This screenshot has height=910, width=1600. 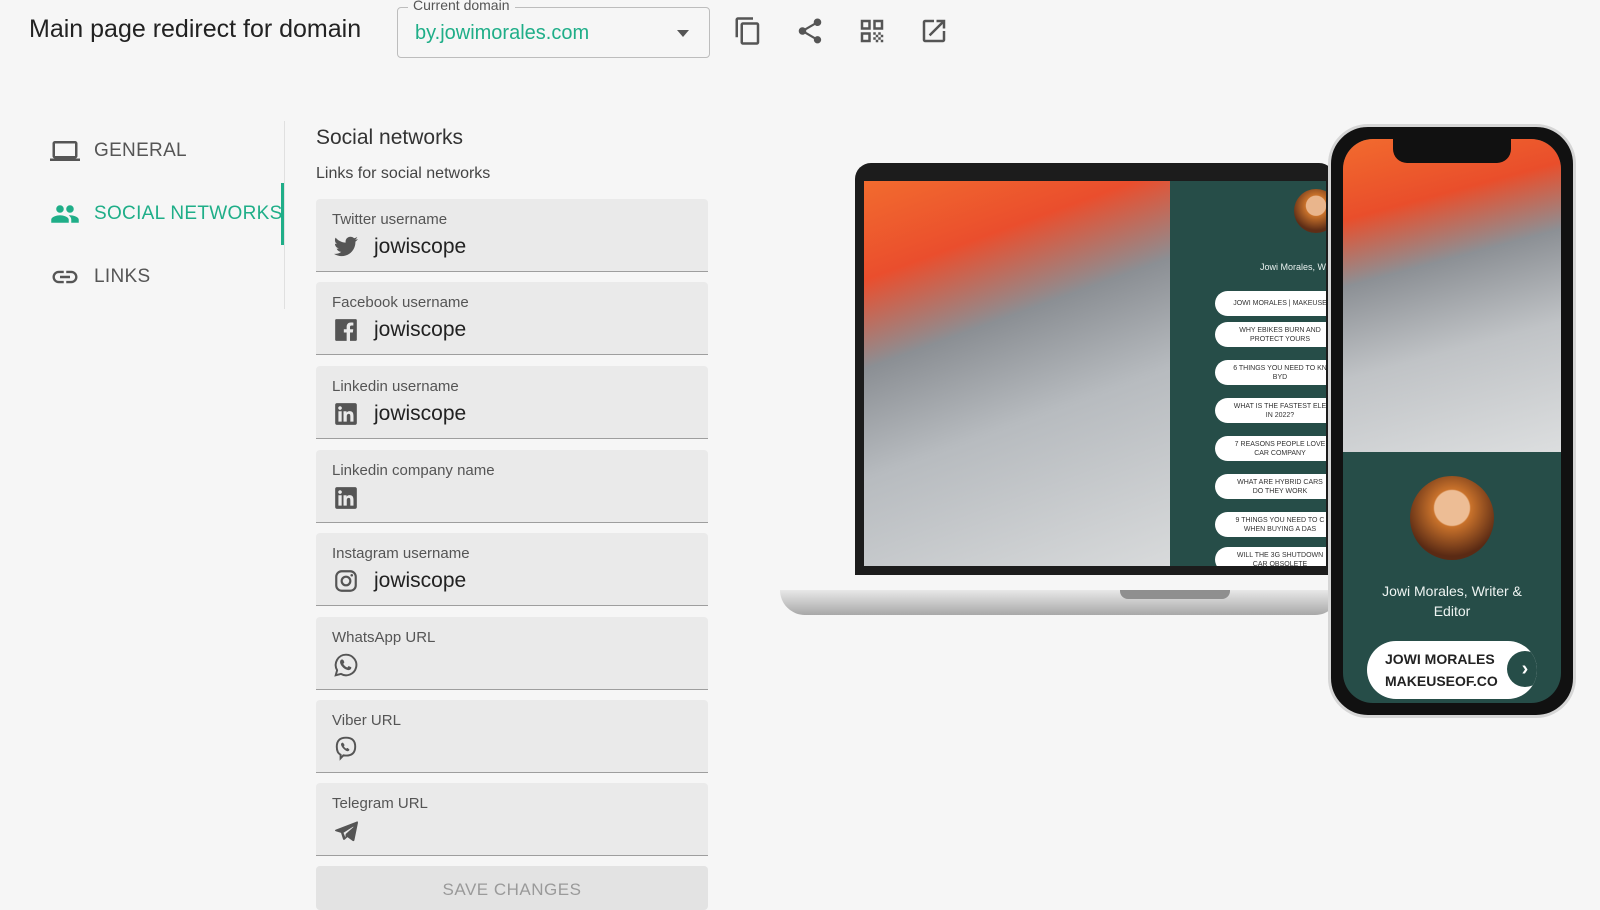 What do you see at coordinates (1270, 524) in the screenshot?
I see `link-button: 9 THINGS YOU NEED TO C WHEN BUYING A DAS` at bounding box center [1270, 524].